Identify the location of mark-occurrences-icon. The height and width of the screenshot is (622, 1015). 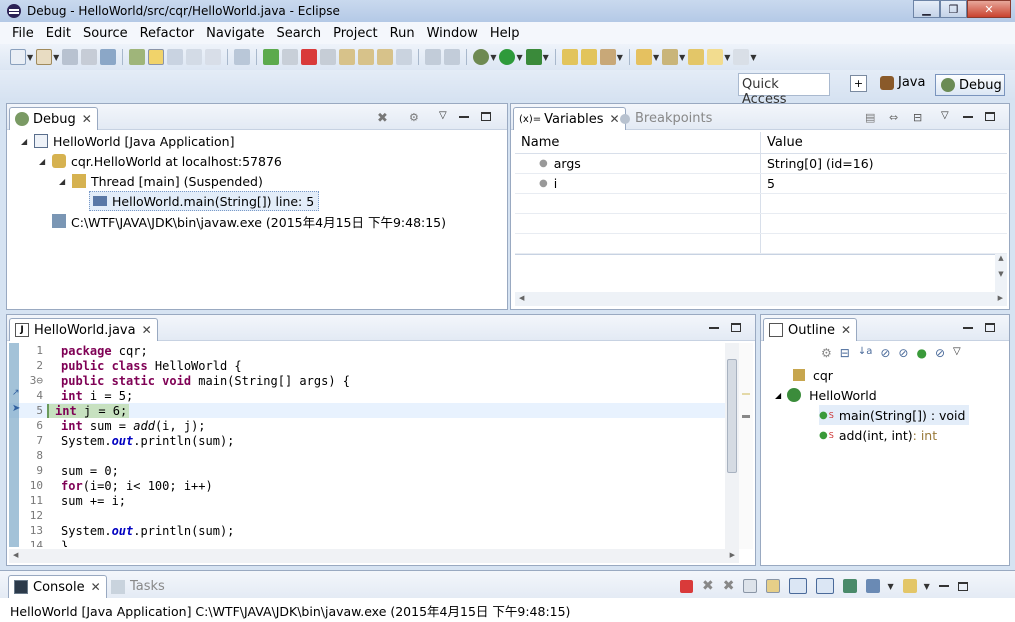
(156, 57).